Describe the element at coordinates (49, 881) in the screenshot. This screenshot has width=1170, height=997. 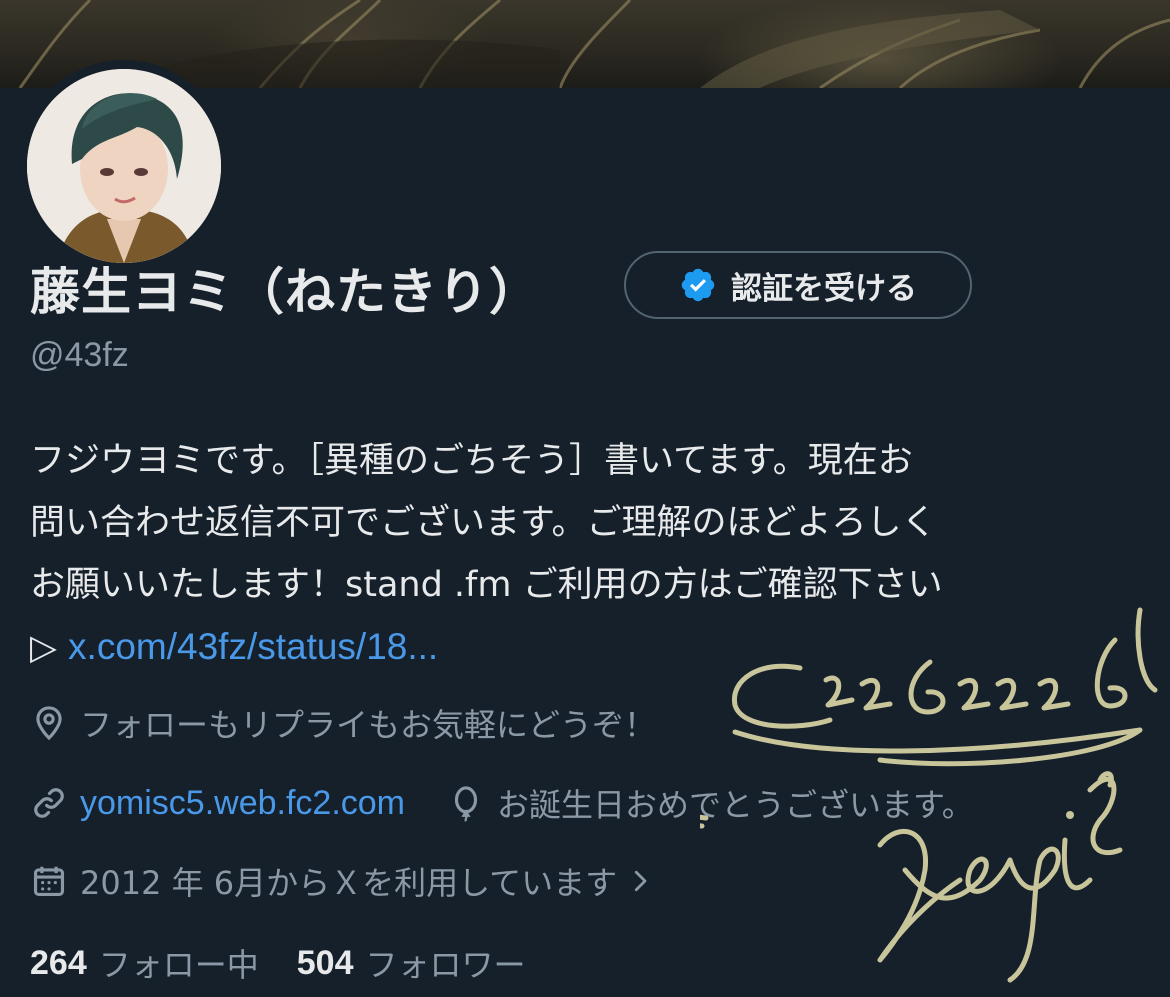
I see `calendar-icon` at that location.